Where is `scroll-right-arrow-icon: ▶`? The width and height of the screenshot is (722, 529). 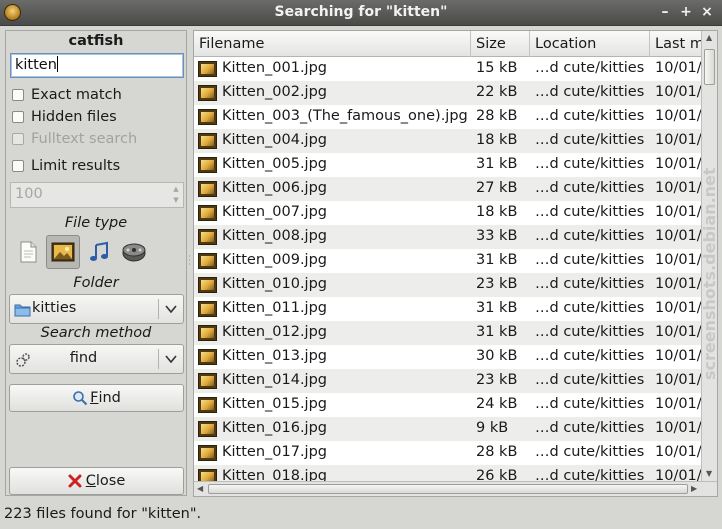 scroll-right-arrow-icon: ▶ is located at coordinates (694, 488).